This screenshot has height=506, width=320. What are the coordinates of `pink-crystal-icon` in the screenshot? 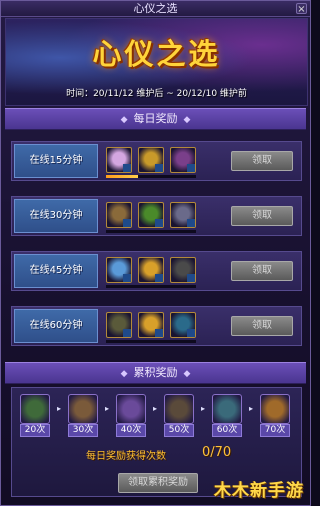 It's located at (119, 160).